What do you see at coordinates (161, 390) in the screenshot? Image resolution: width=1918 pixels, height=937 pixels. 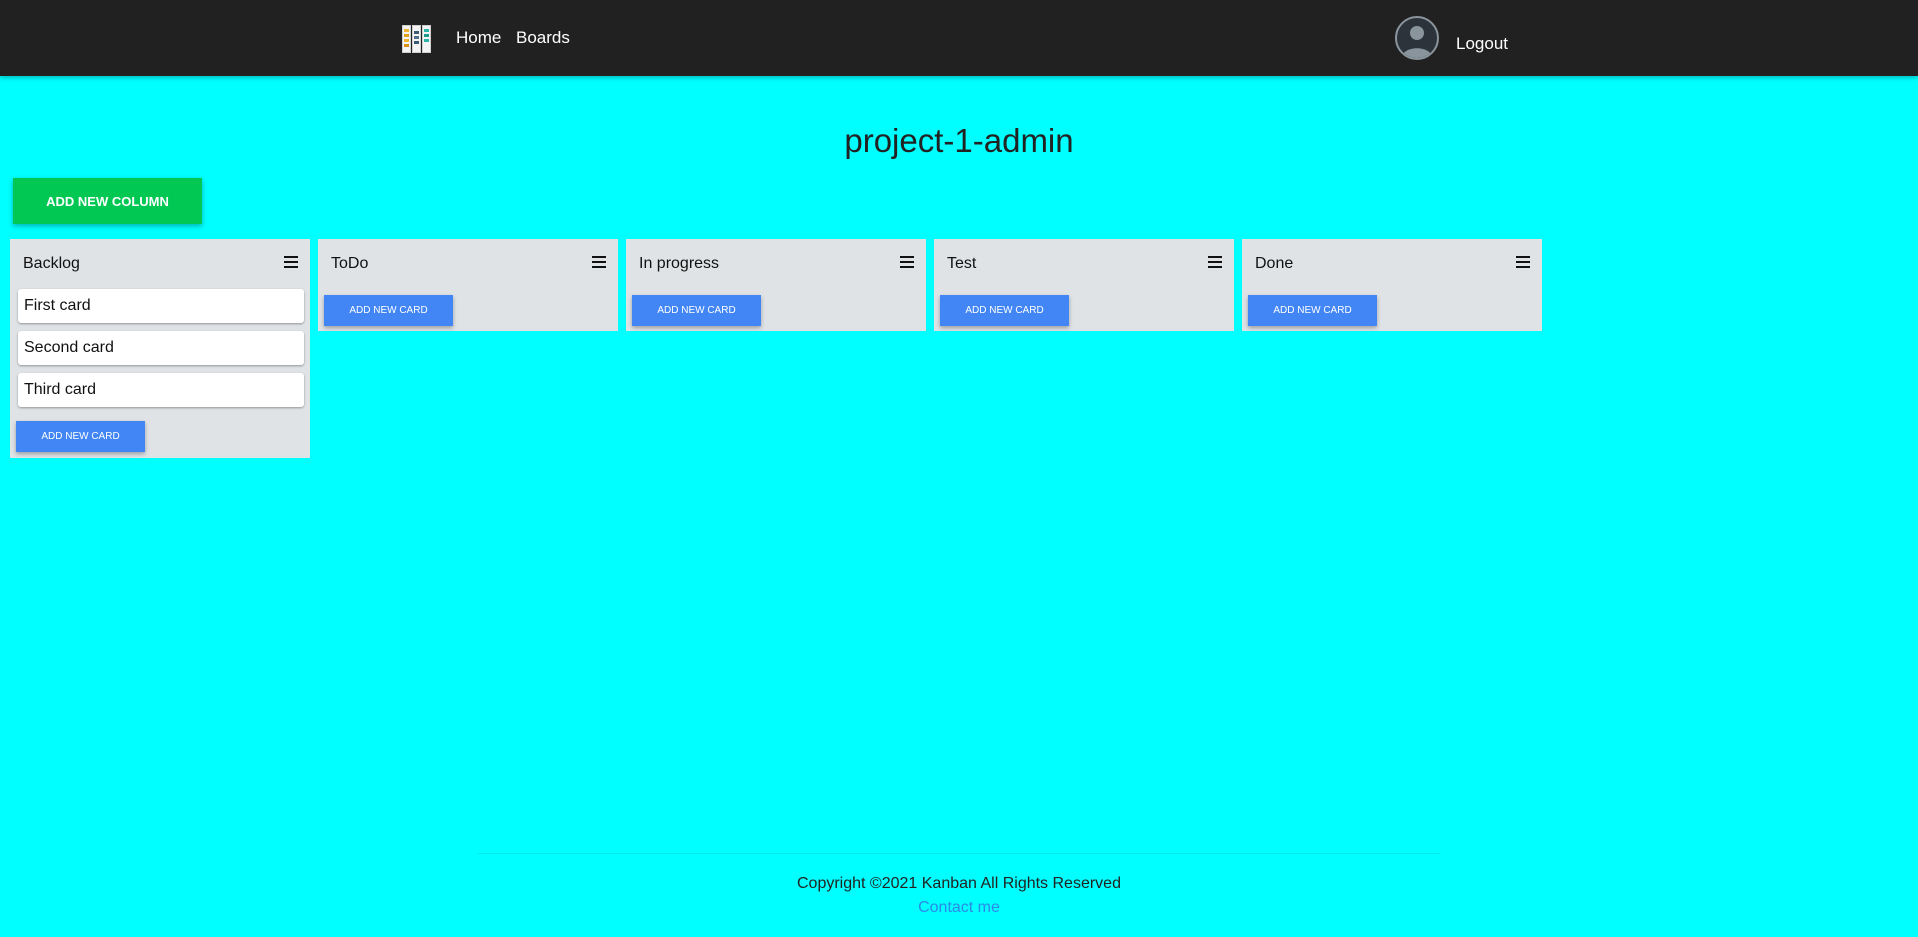 I see `card-item: Third card` at bounding box center [161, 390].